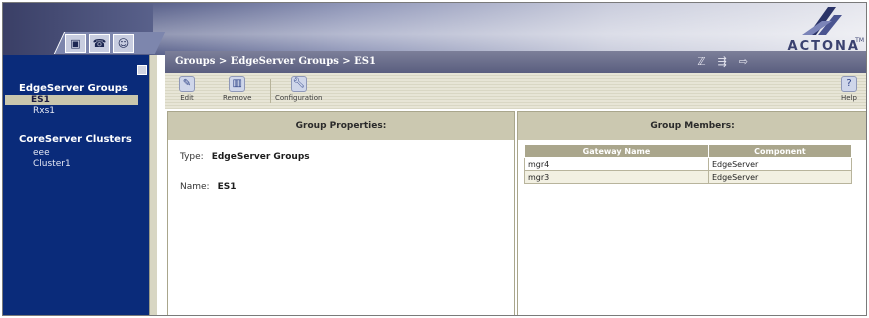 This screenshot has height=318, width=869. What do you see at coordinates (270, 91) in the screenshot?
I see `toolbar-separator` at bounding box center [270, 91].